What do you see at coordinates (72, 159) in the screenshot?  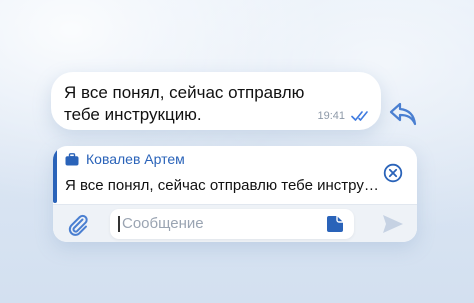 I see `briefcase-icon` at bounding box center [72, 159].